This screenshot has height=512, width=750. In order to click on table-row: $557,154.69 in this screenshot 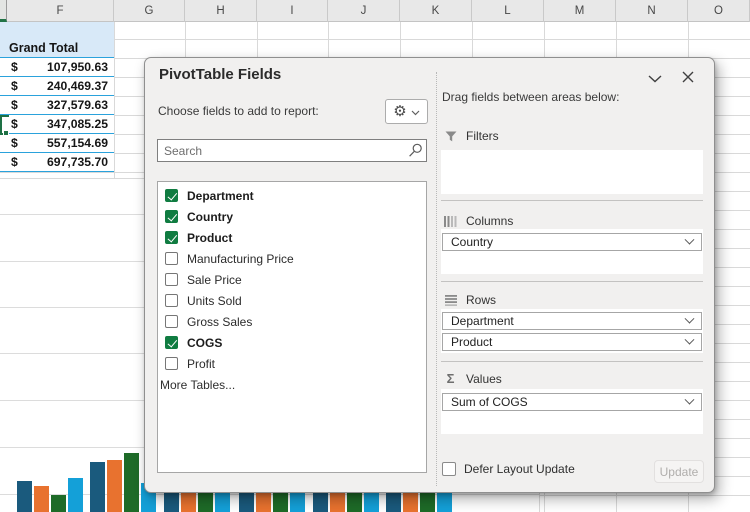, I will do `click(57, 143)`.